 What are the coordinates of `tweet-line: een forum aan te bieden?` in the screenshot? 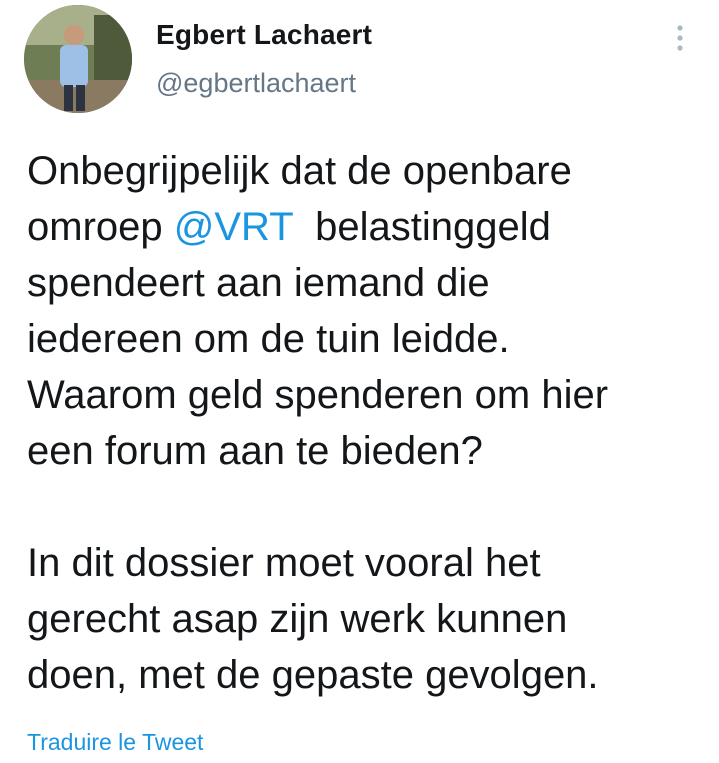 It's located at (255, 451).